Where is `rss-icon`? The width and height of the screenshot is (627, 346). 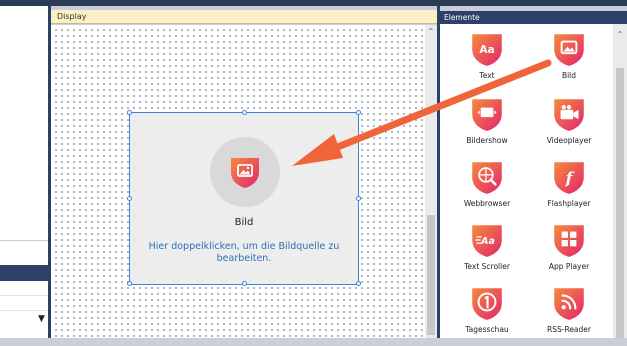
rss-icon is located at coordinates (569, 304).